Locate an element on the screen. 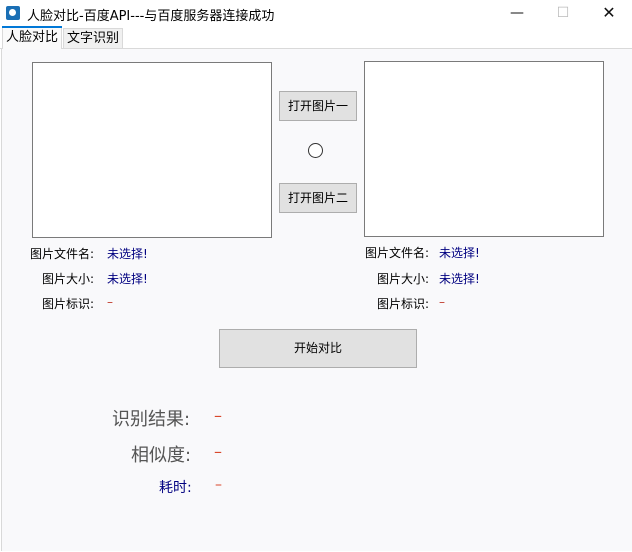  radio-button is located at coordinates (315, 150).